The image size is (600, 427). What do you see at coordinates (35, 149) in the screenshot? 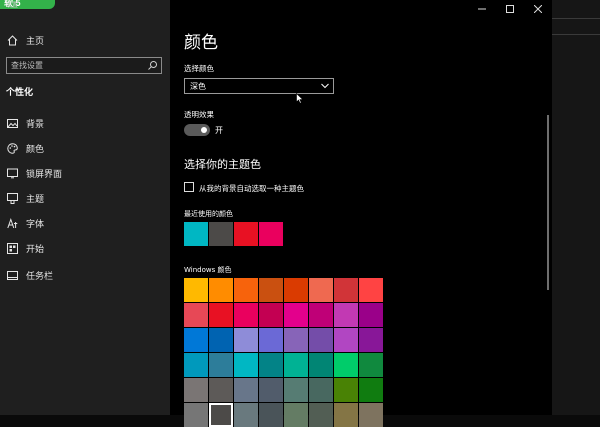
I see `sidebar-item-label: 颜色` at bounding box center [35, 149].